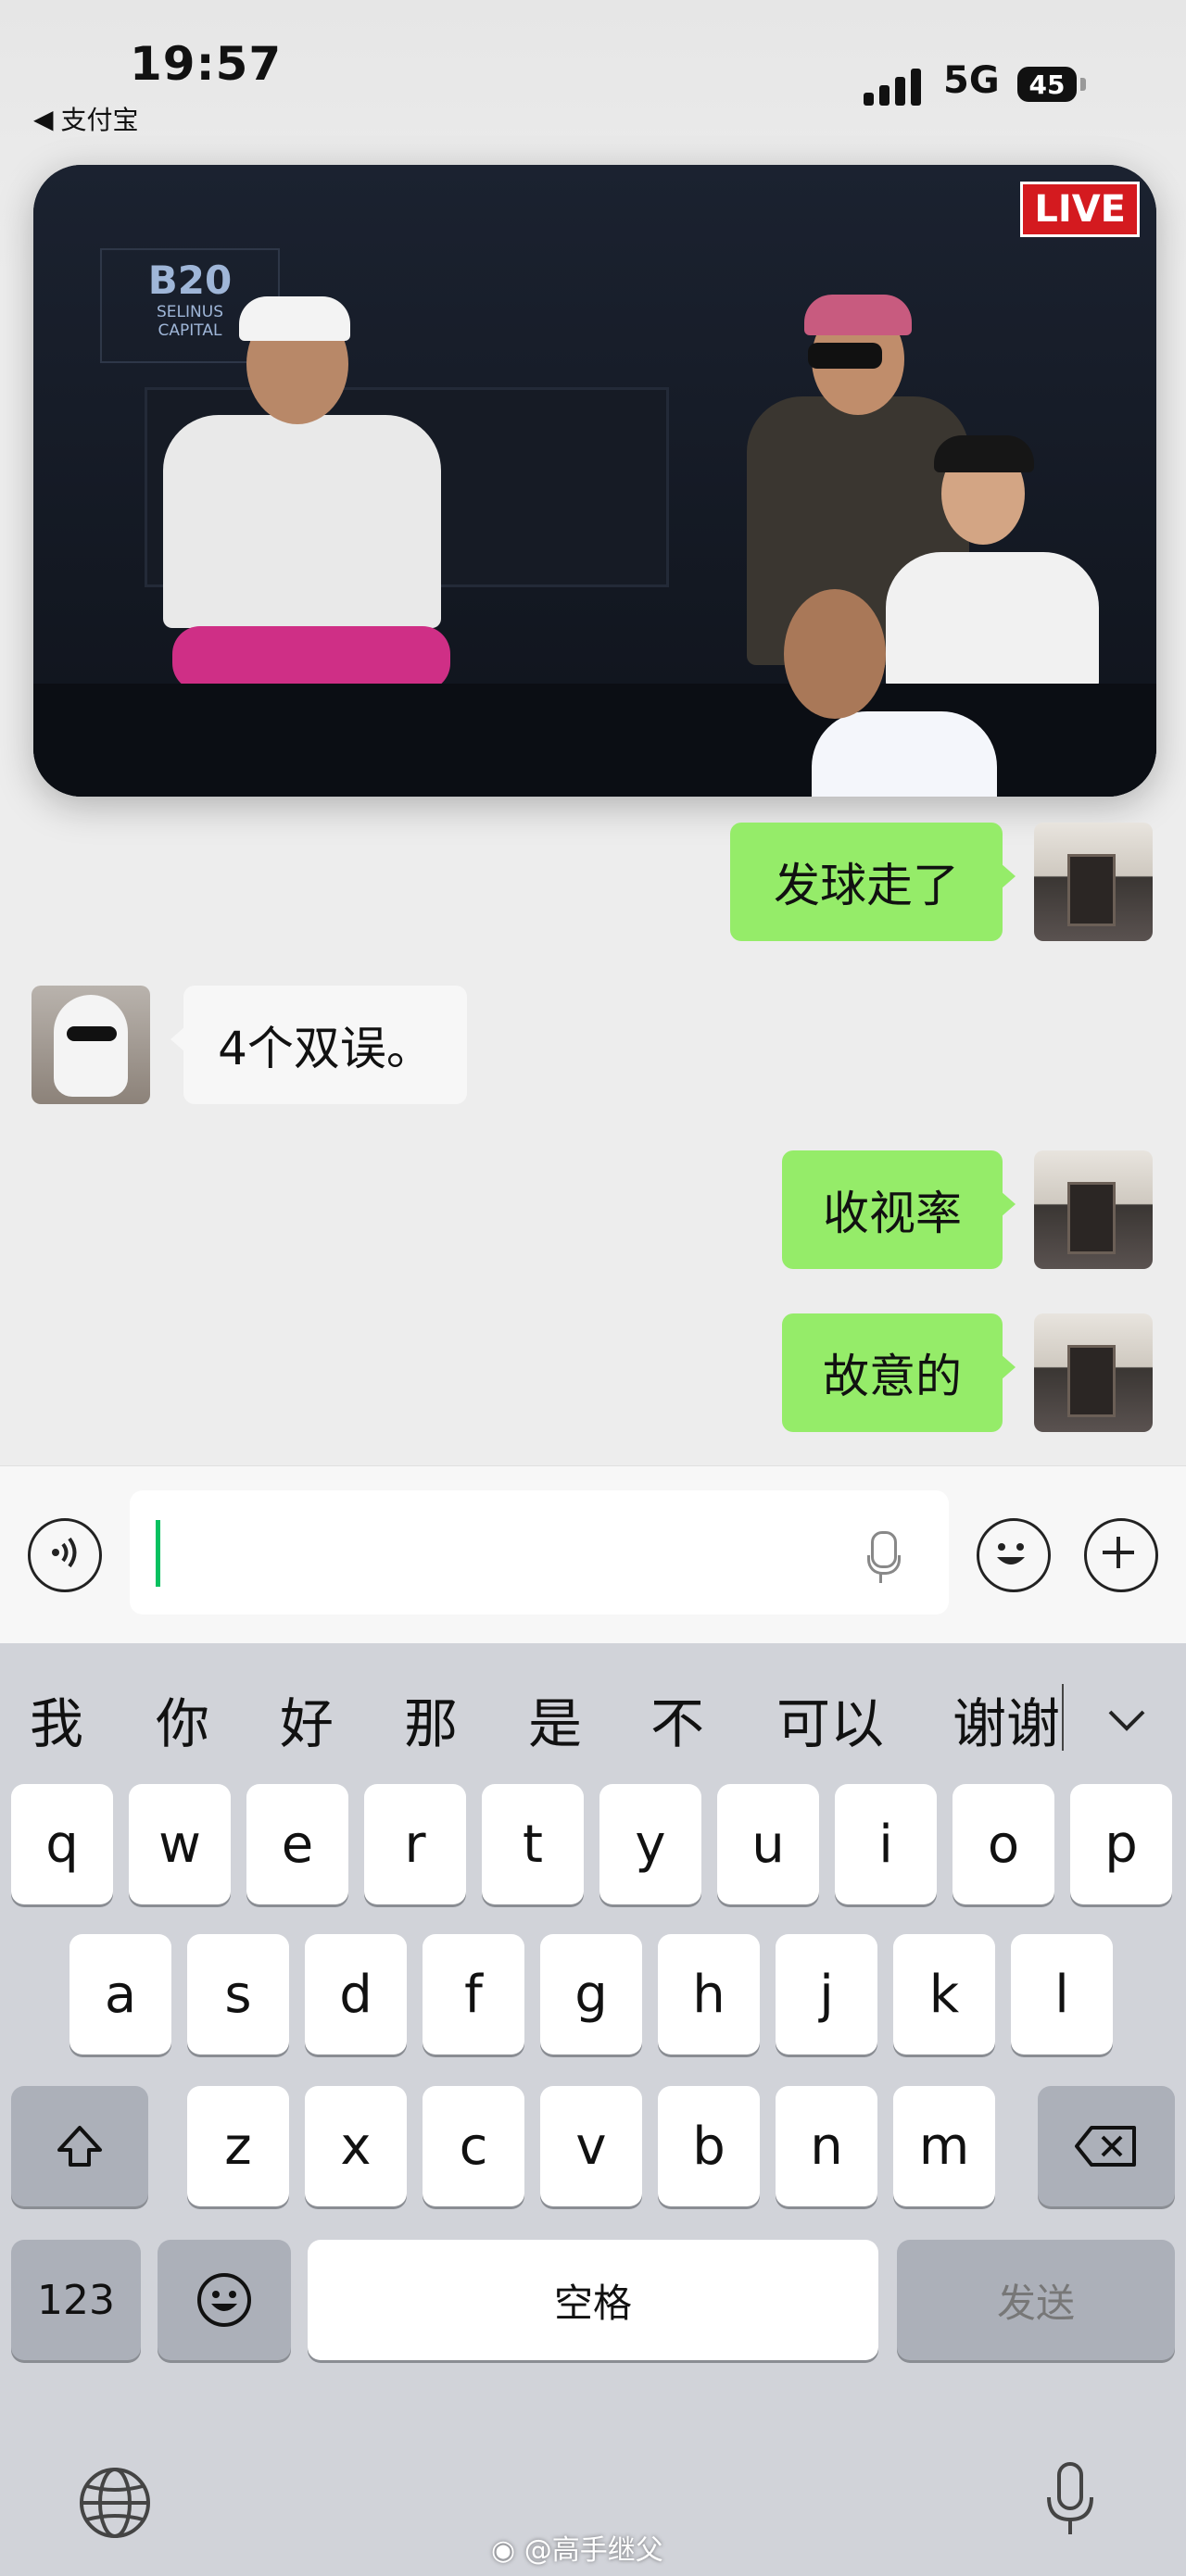 The height and width of the screenshot is (2576, 1186). I want to click on key-r: r, so click(415, 1844).